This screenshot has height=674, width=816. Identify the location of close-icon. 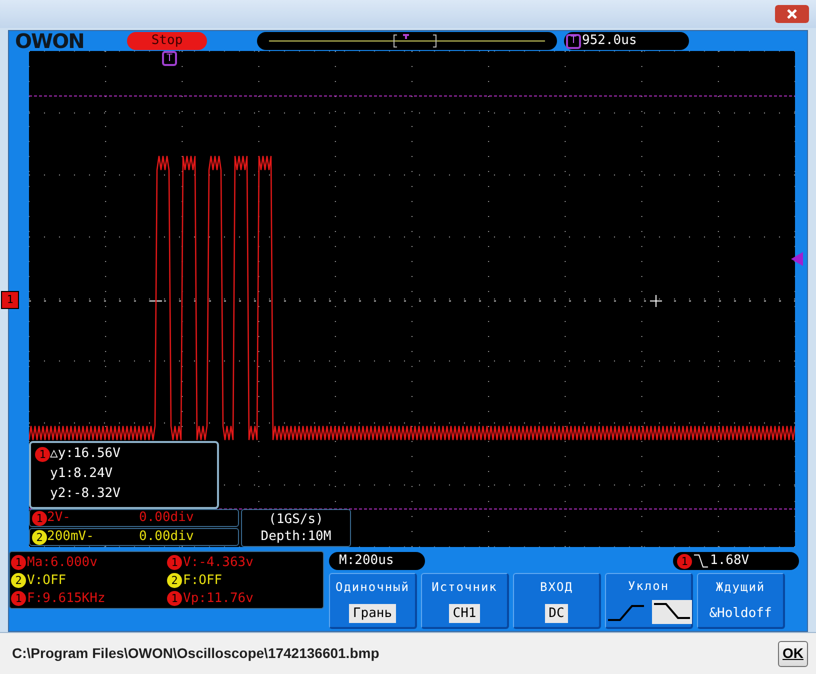
(792, 14).